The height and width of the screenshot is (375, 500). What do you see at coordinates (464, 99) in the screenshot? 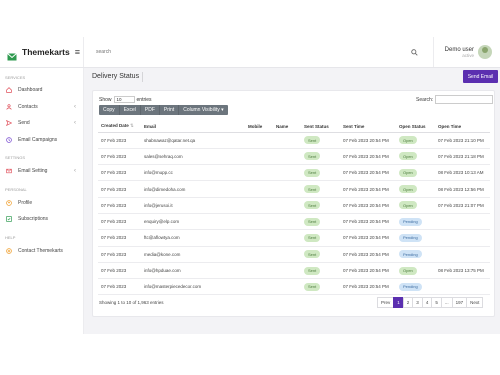
I see `table-search-input` at bounding box center [464, 99].